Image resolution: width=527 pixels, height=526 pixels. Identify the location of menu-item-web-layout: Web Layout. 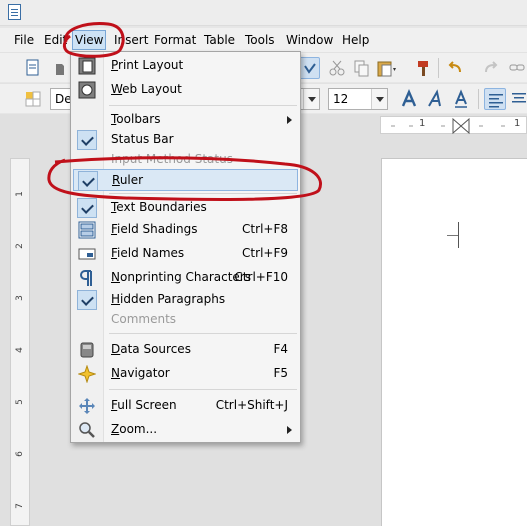
(185, 90).